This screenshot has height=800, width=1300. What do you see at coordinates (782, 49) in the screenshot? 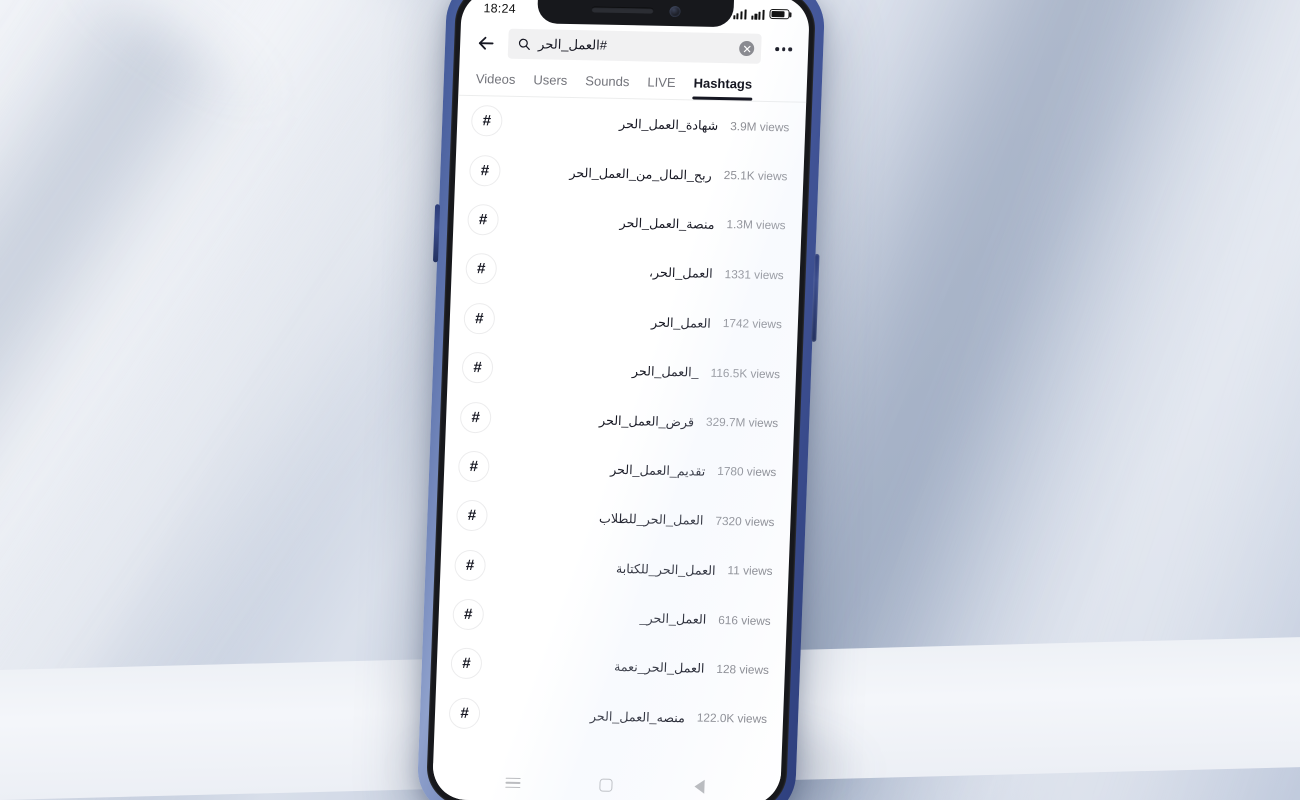
I see `more-options-icon` at bounding box center [782, 49].